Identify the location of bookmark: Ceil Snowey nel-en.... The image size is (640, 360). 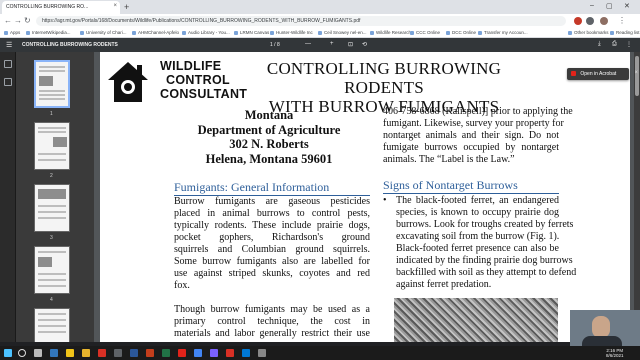
(342, 32).